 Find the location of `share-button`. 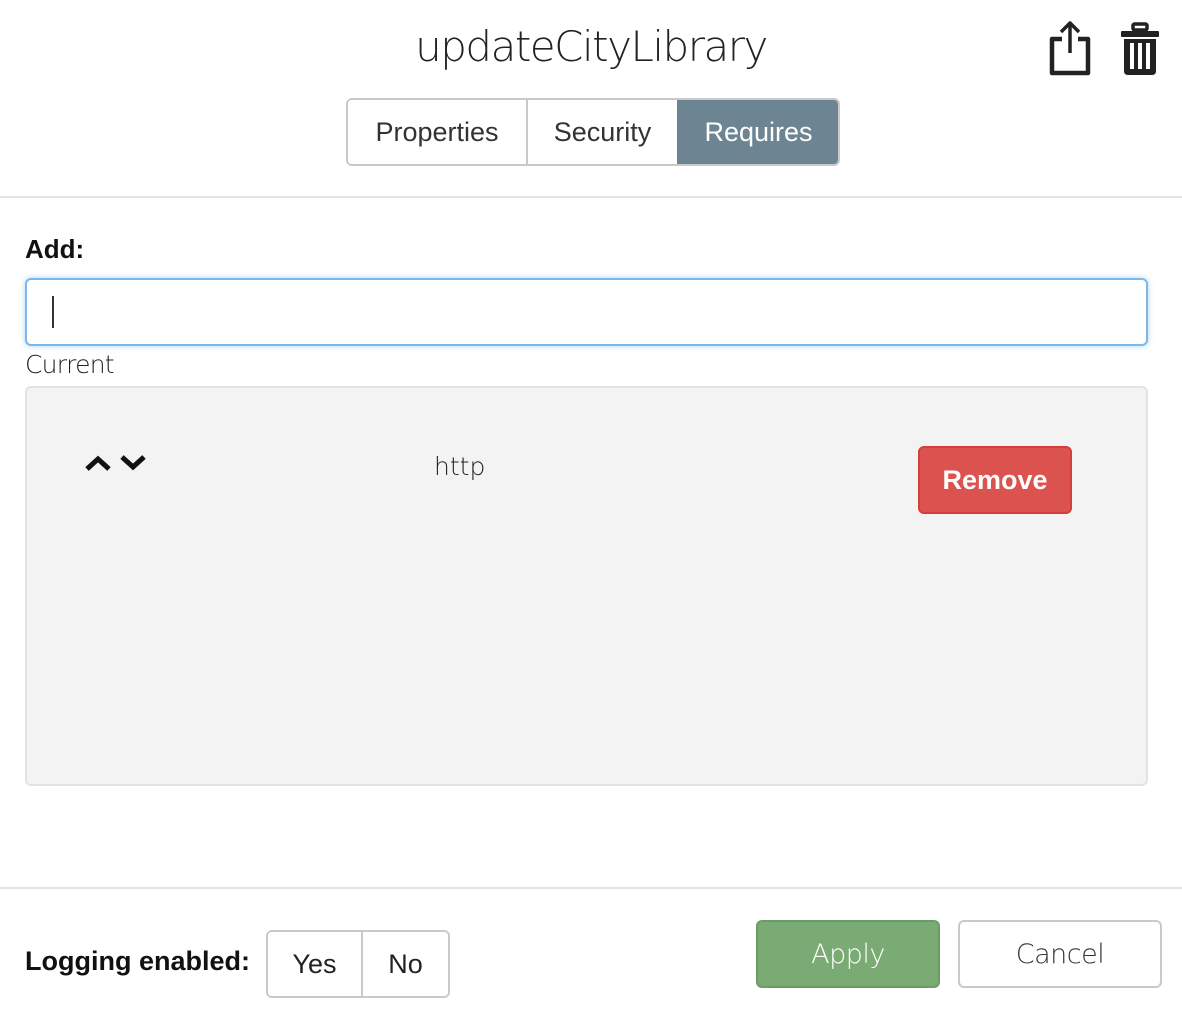

share-button is located at coordinates (1070, 48).